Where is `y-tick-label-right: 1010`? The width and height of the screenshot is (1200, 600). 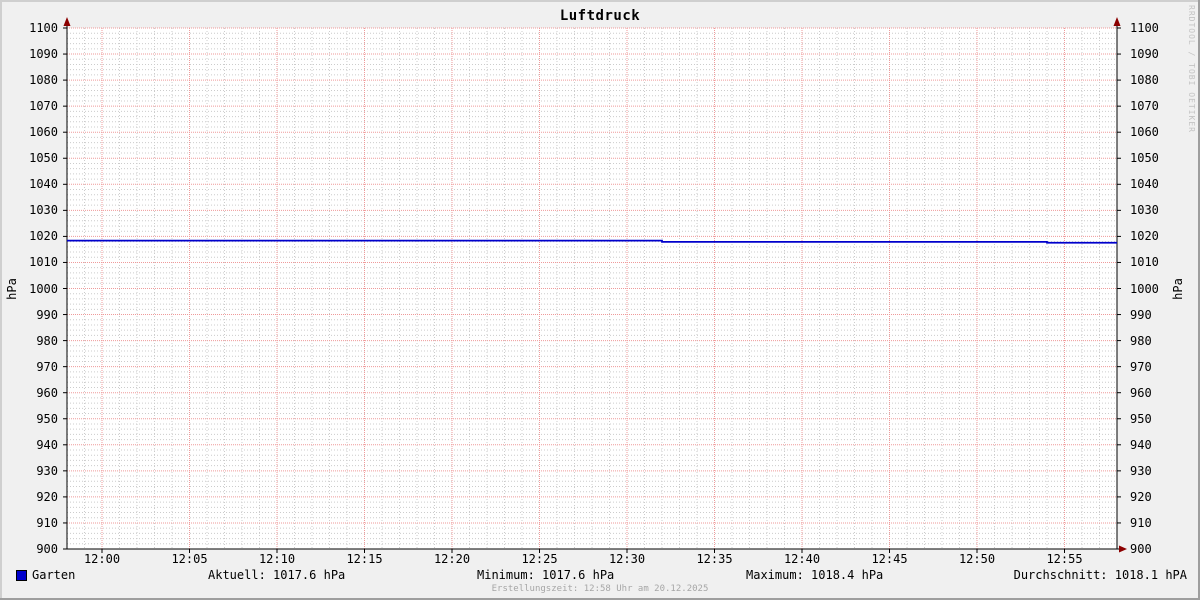
y-tick-label-right: 1010 is located at coordinates (1144, 262).